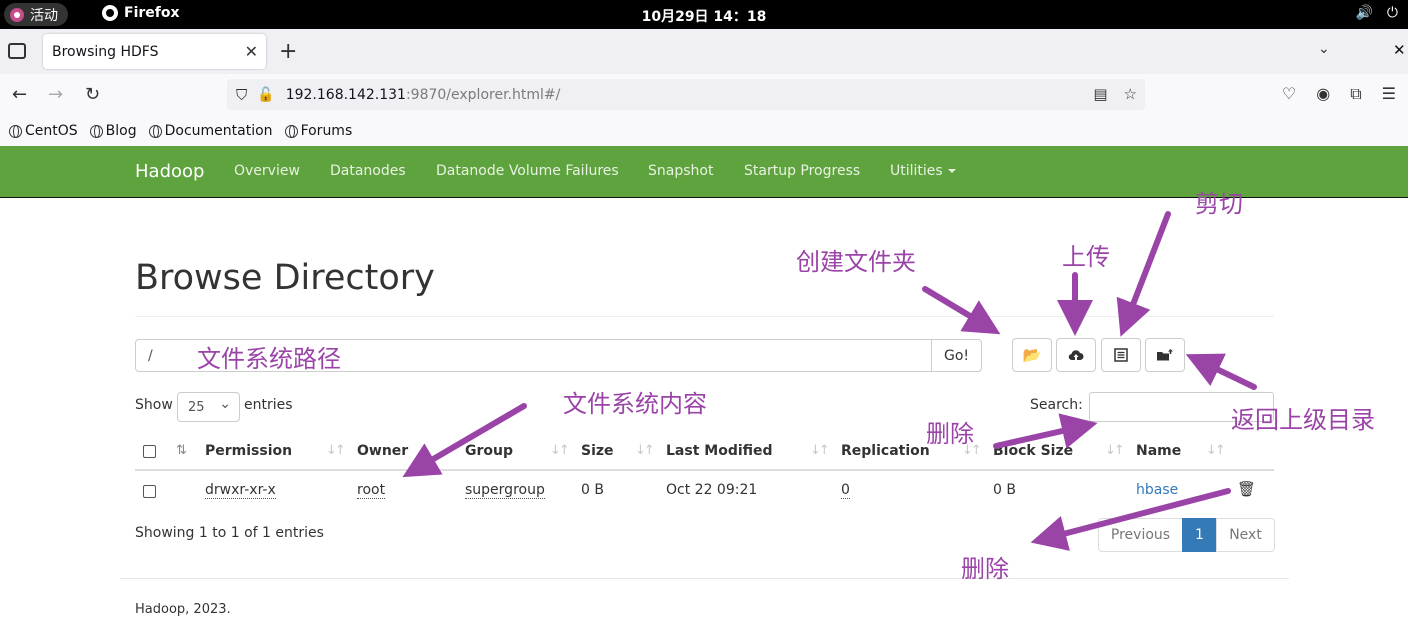 This screenshot has width=1408, height=633. I want to click on tab-title: Browsing HDFS, so click(105, 51).